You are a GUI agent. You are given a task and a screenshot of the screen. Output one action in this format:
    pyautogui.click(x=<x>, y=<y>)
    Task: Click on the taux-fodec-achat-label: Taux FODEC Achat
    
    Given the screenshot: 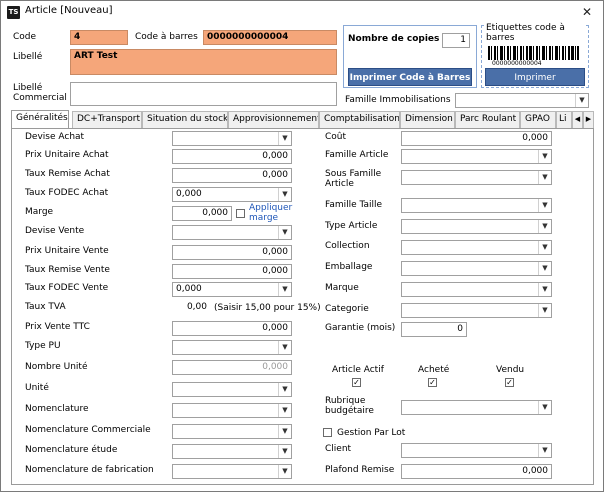 What is the action you would take?
    pyautogui.click(x=67, y=193)
    